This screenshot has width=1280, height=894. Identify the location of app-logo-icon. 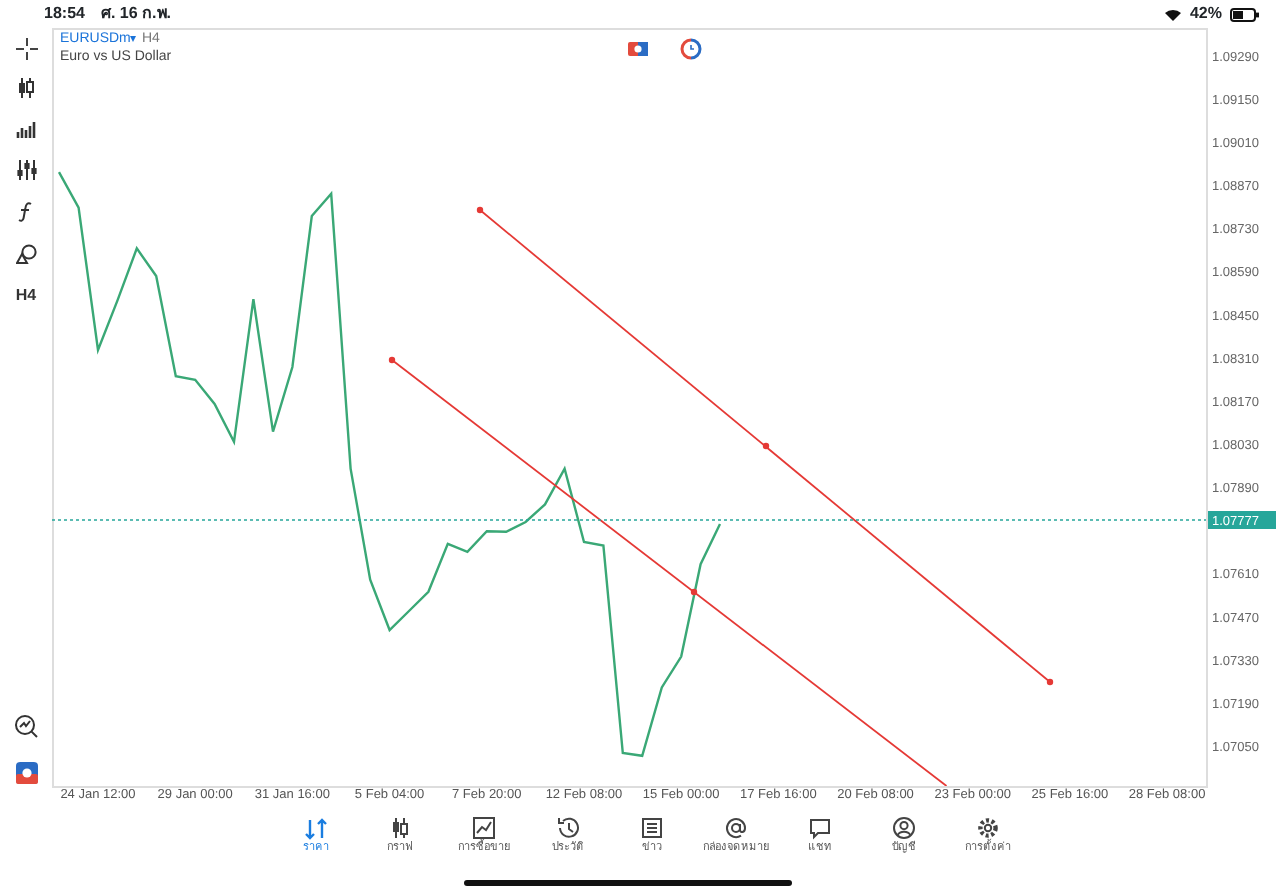
(26, 773).